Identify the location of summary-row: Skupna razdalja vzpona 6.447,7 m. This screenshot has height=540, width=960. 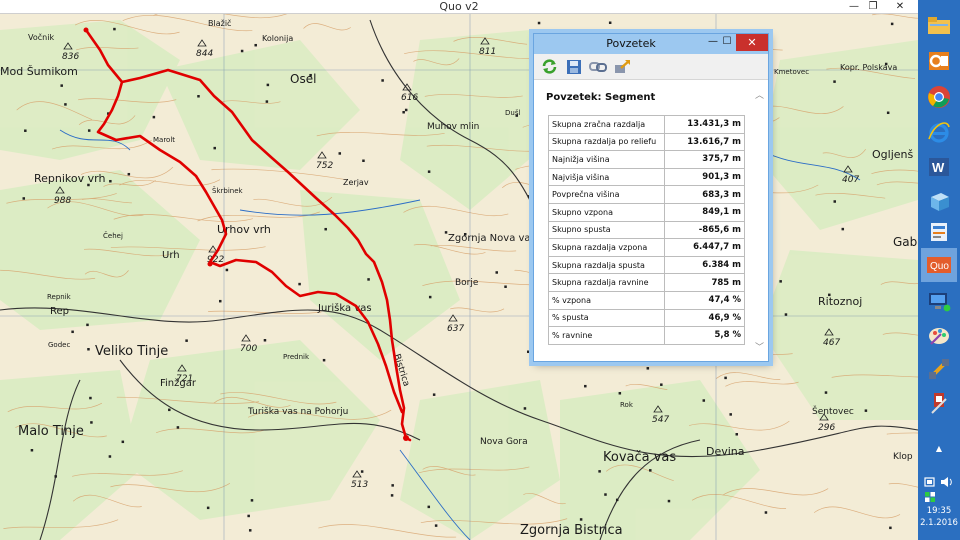
(646, 247).